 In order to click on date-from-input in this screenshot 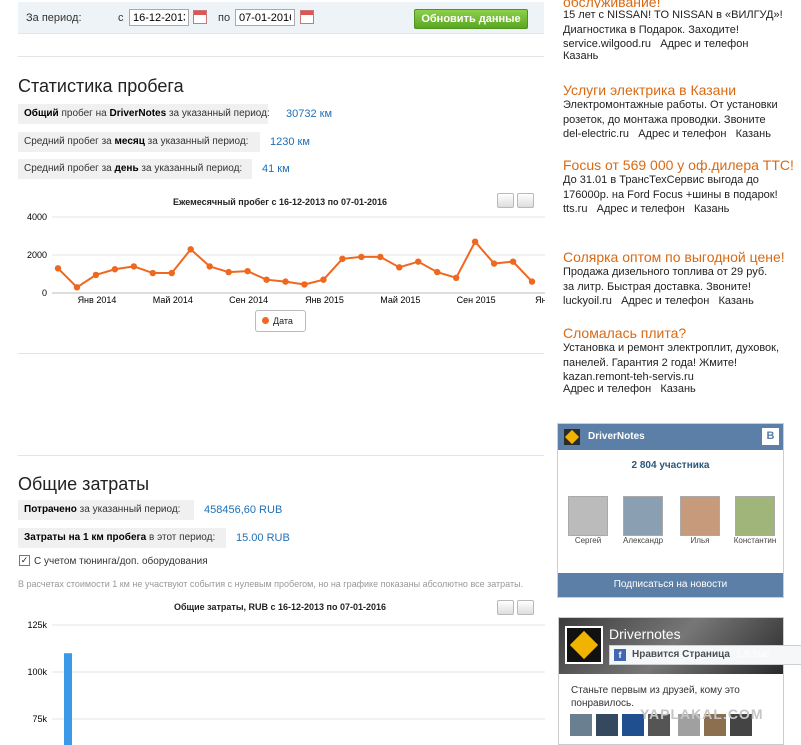, I will do `click(159, 17)`.